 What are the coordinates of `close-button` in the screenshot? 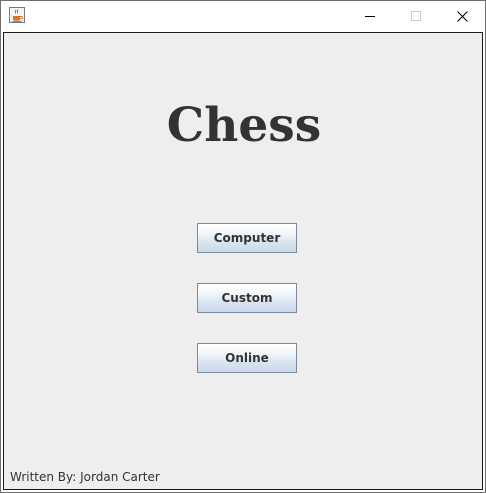 It's located at (462, 16).